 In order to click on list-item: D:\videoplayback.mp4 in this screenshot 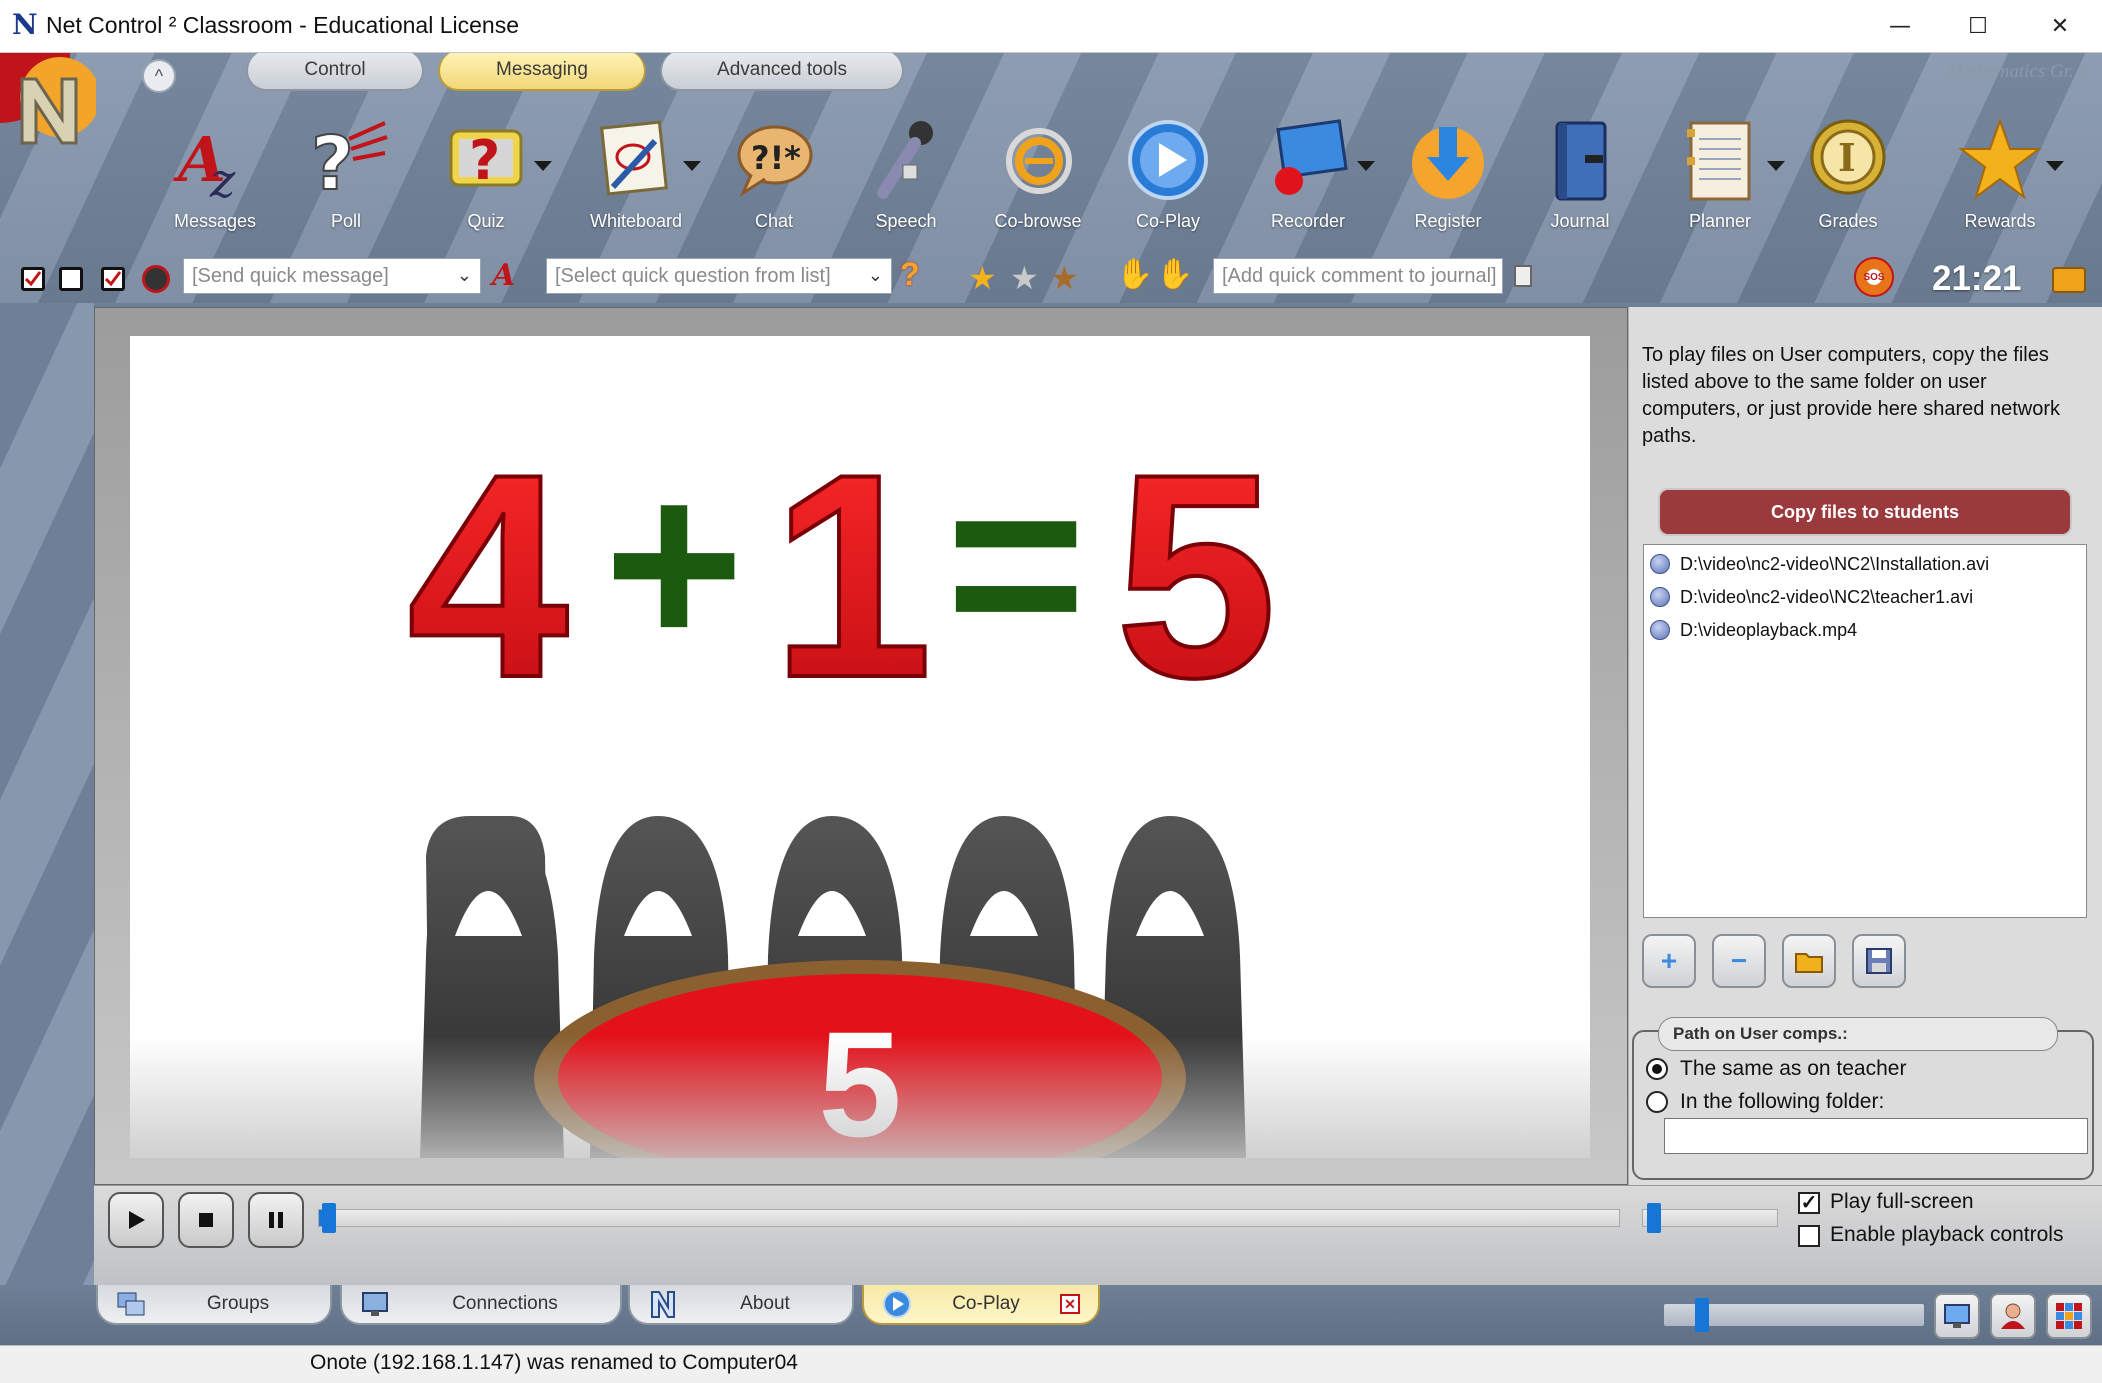, I will do `click(1753, 630)`.